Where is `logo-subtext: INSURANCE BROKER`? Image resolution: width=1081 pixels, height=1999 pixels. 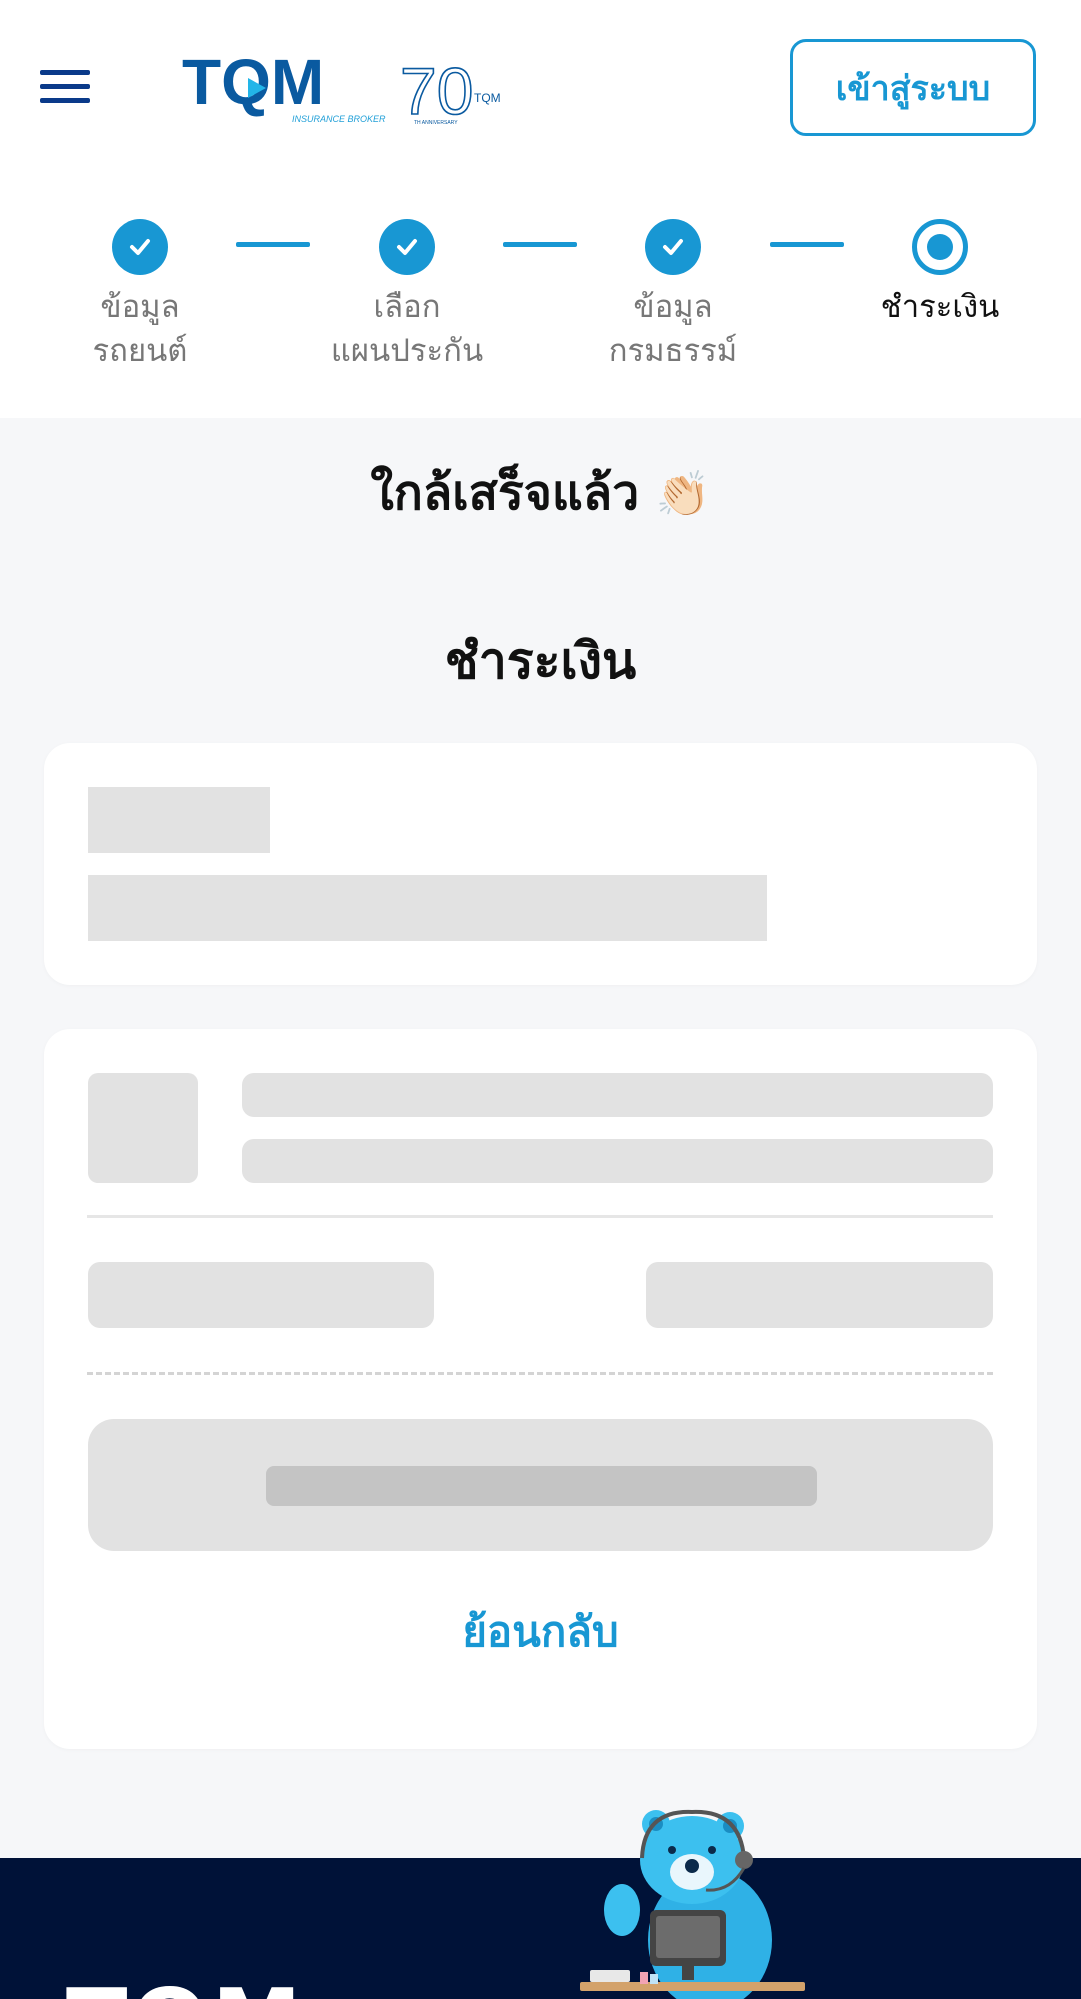 logo-subtext: INSURANCE BROKER is located at coordinates (339, 119).